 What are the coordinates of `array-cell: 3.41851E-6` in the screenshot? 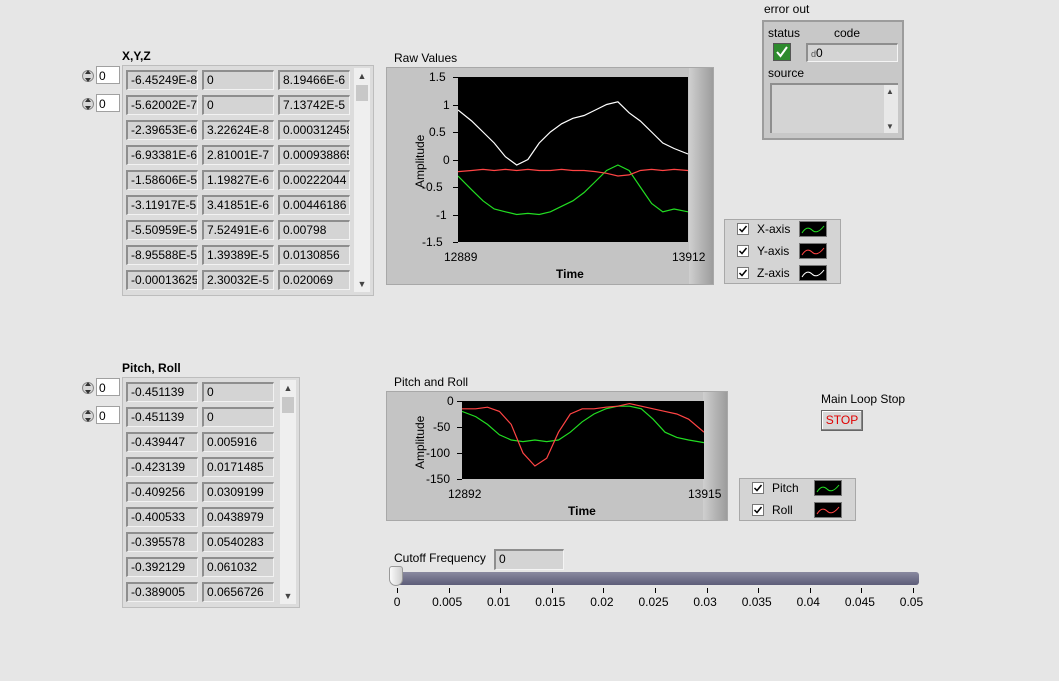 It's located at (238, 205).